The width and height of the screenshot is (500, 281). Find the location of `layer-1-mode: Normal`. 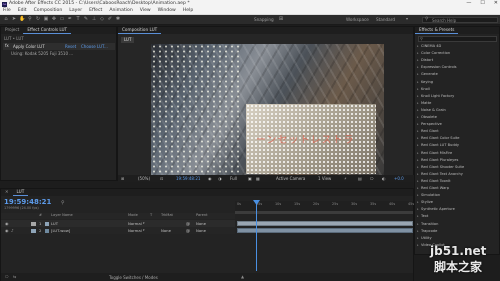

layer-1-mode: Normal is located at coordinates (135, 223).